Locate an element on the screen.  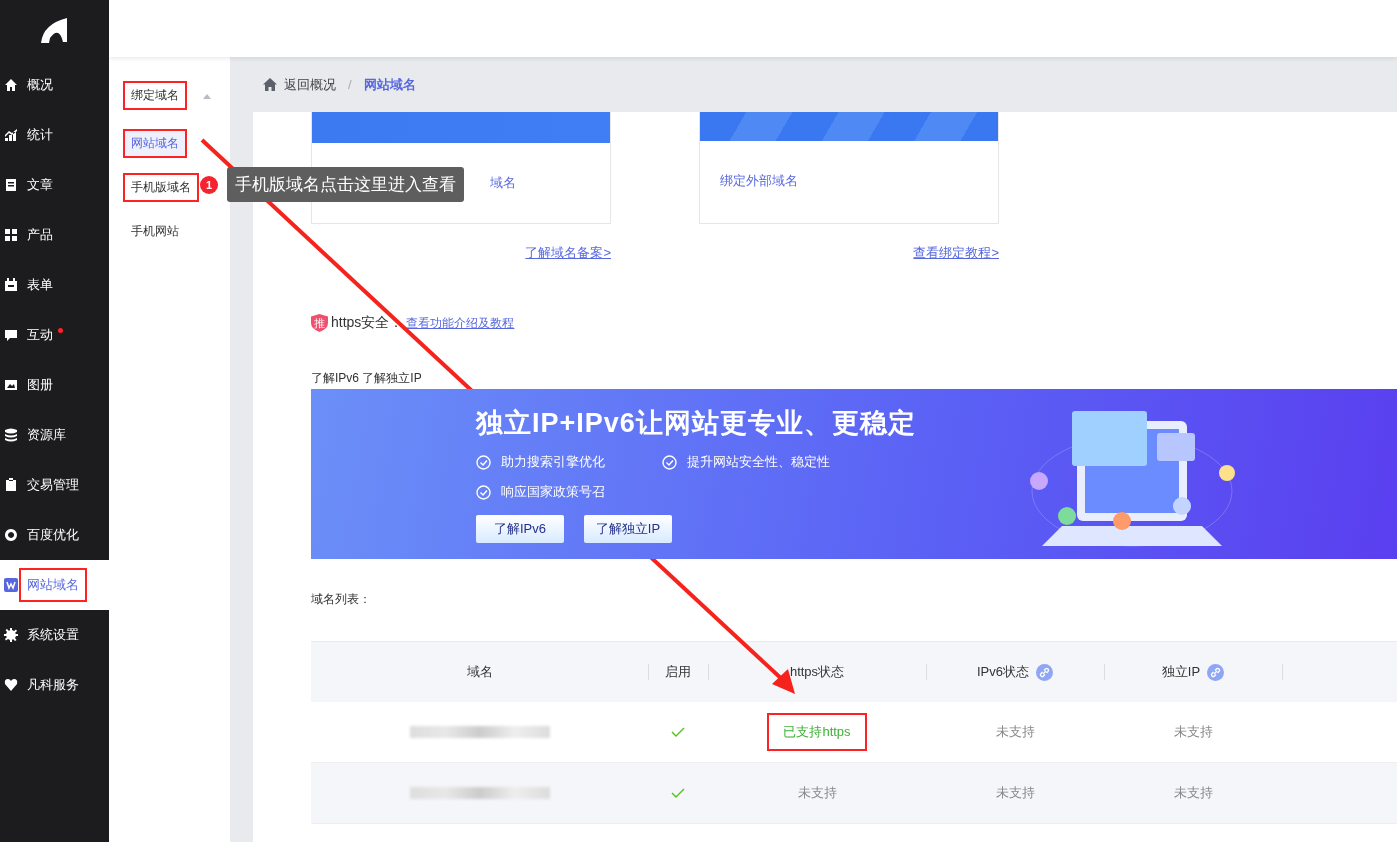
feature-text: 响应国家政策号召 is located at coordinates (553, 492).